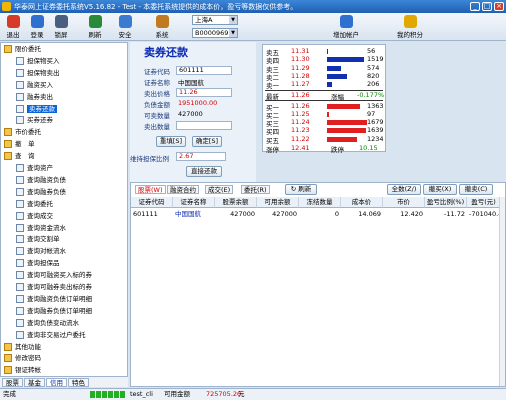 This screenshot has height=400, width=506. What do you see at coordinates (410, 21) in the screenshot?
I see `points-icon` at bounding box center [410, 21].